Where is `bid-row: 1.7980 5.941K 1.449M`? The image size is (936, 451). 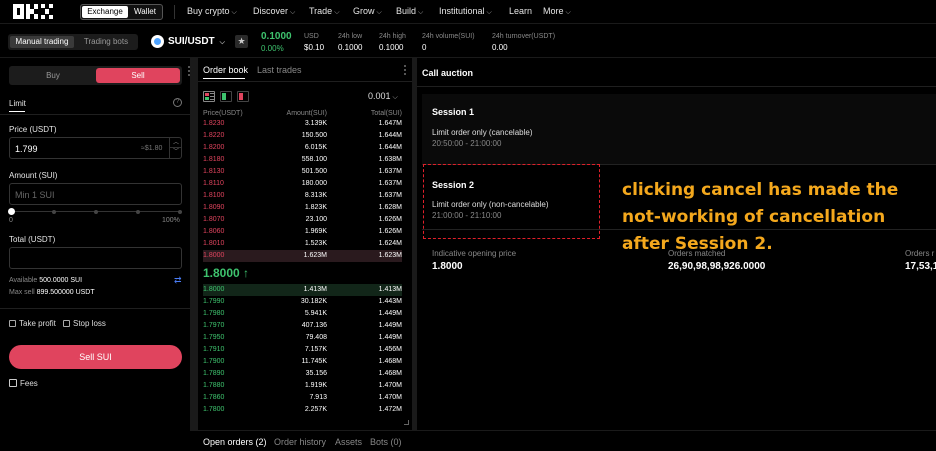
bid-row: 1.7980 5.941K 1.449M is located at coordinates (302, 314).